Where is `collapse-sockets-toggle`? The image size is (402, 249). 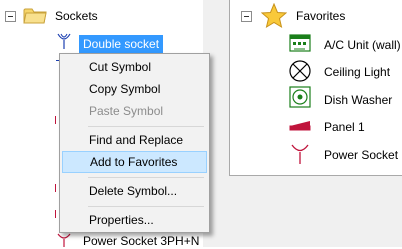
collapse-sockets-toggle is located at coordinates (10, 16).